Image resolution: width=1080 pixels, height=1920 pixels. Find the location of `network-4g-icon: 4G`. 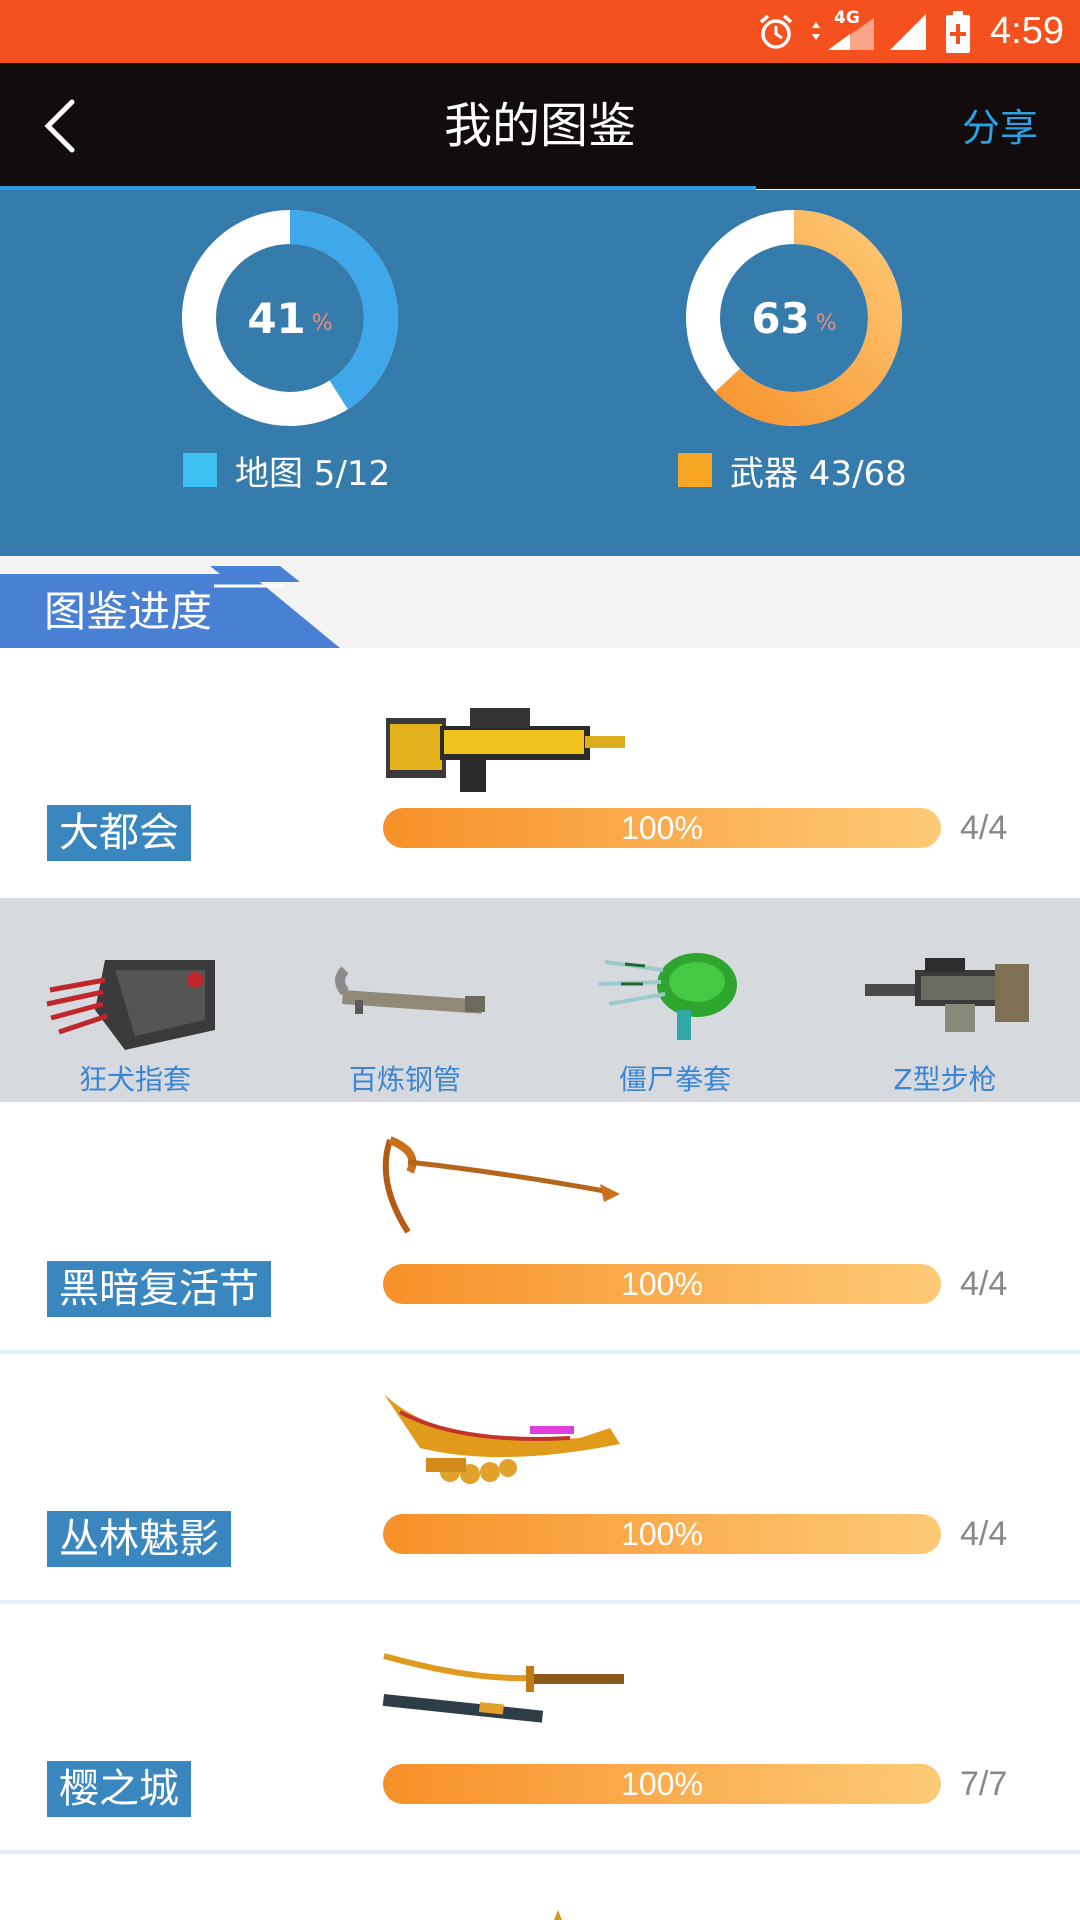

network-4g-icon: 4G is located at coordinates (843, 31).